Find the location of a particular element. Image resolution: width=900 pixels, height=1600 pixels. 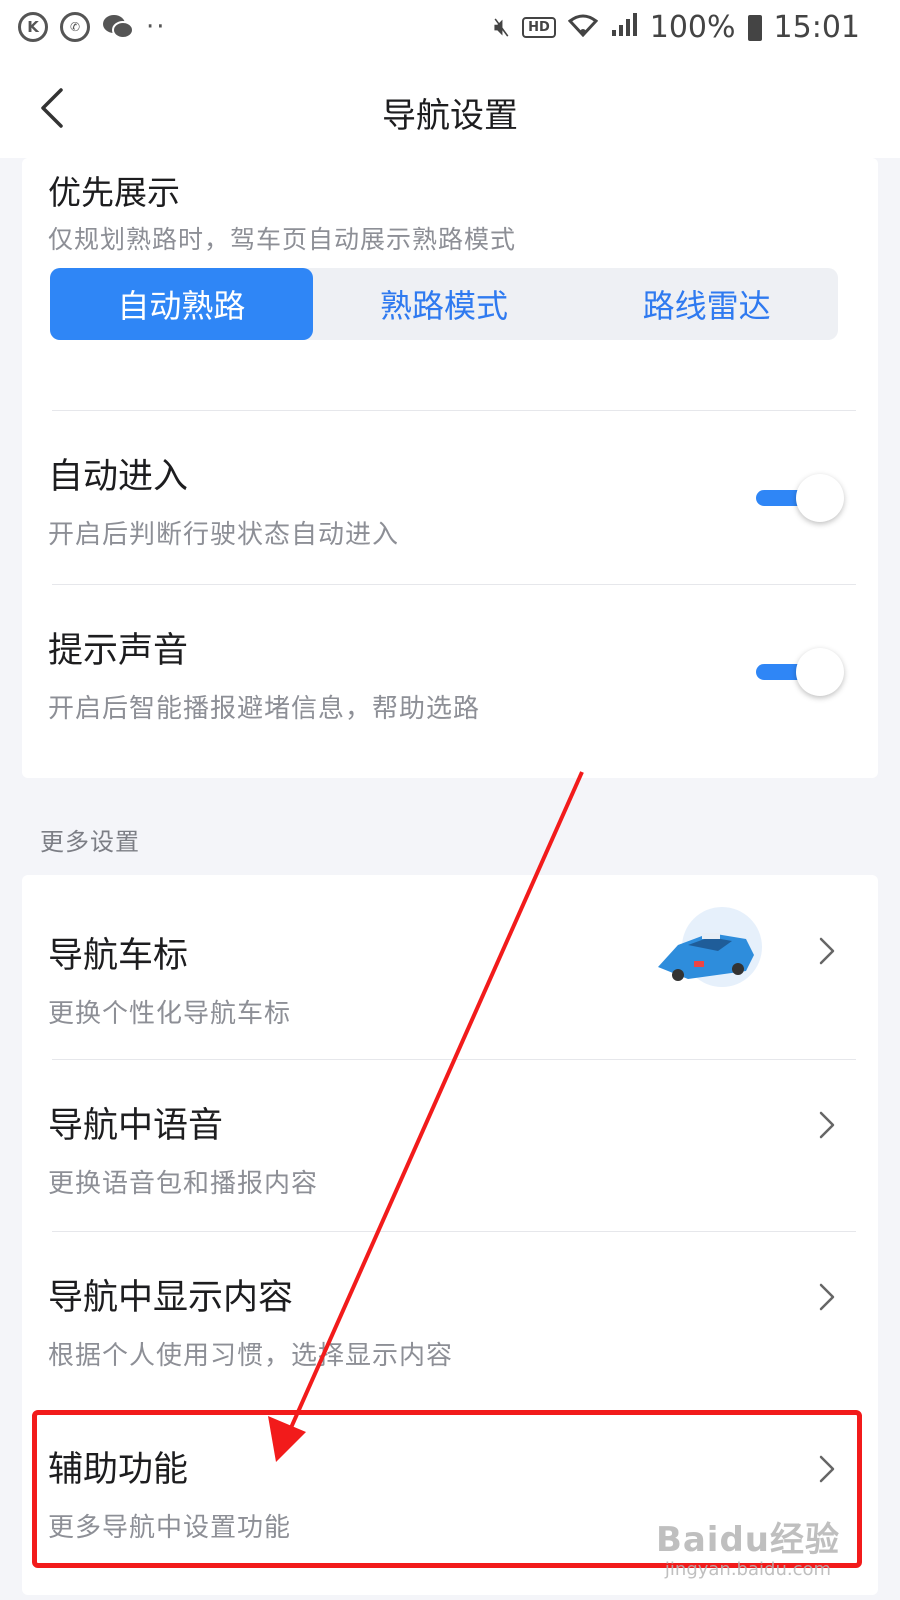

battery-icon is located at coordinates (754, 27).